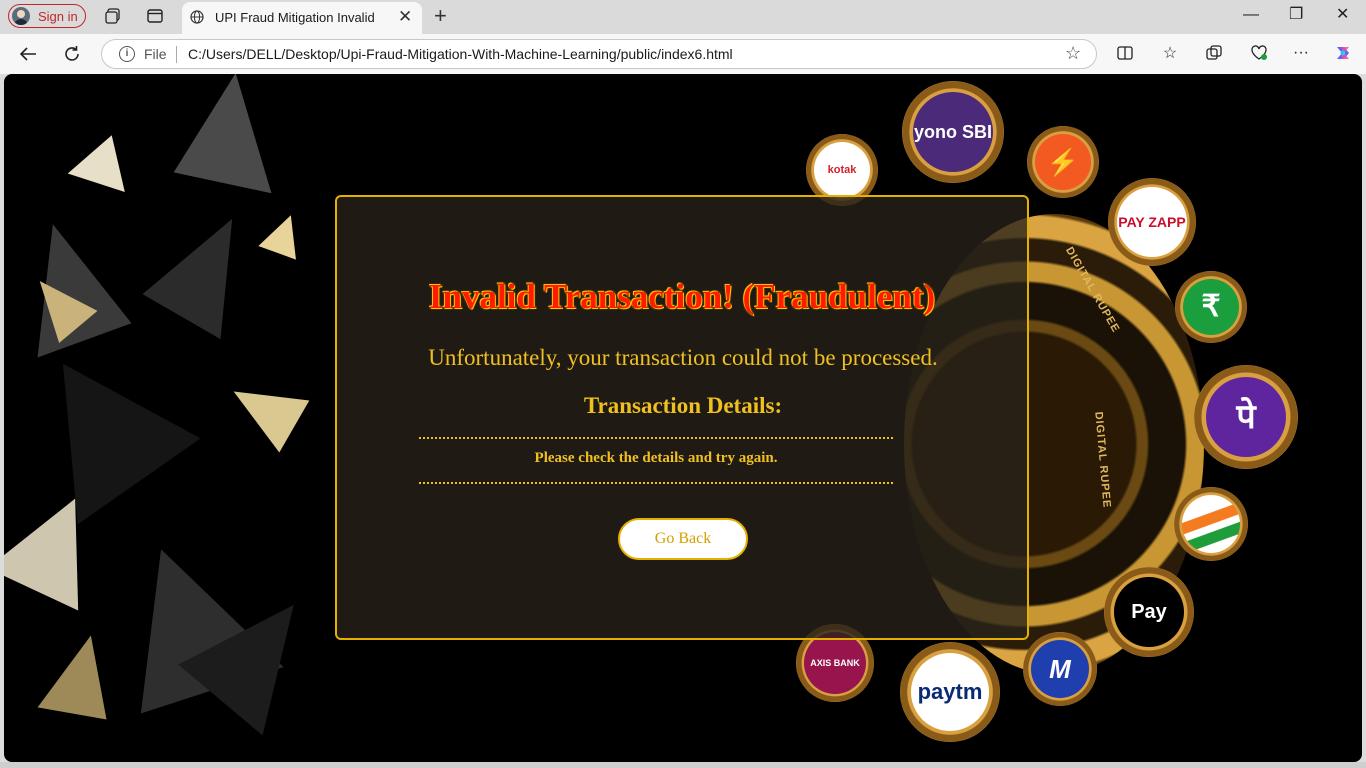 Image resolution: width=1366 pixels, height=768 pixels. Describe the element at coordinates (835, 663) in the screenshot. I see `axis-bank-logo: AXIS BANK` at that location.